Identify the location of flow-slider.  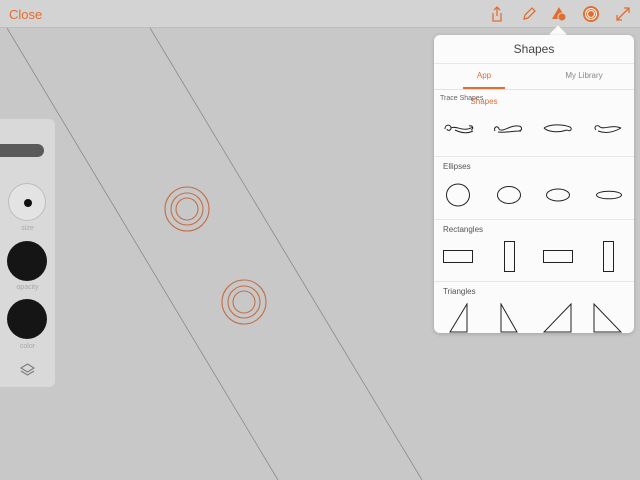
(22, 150).